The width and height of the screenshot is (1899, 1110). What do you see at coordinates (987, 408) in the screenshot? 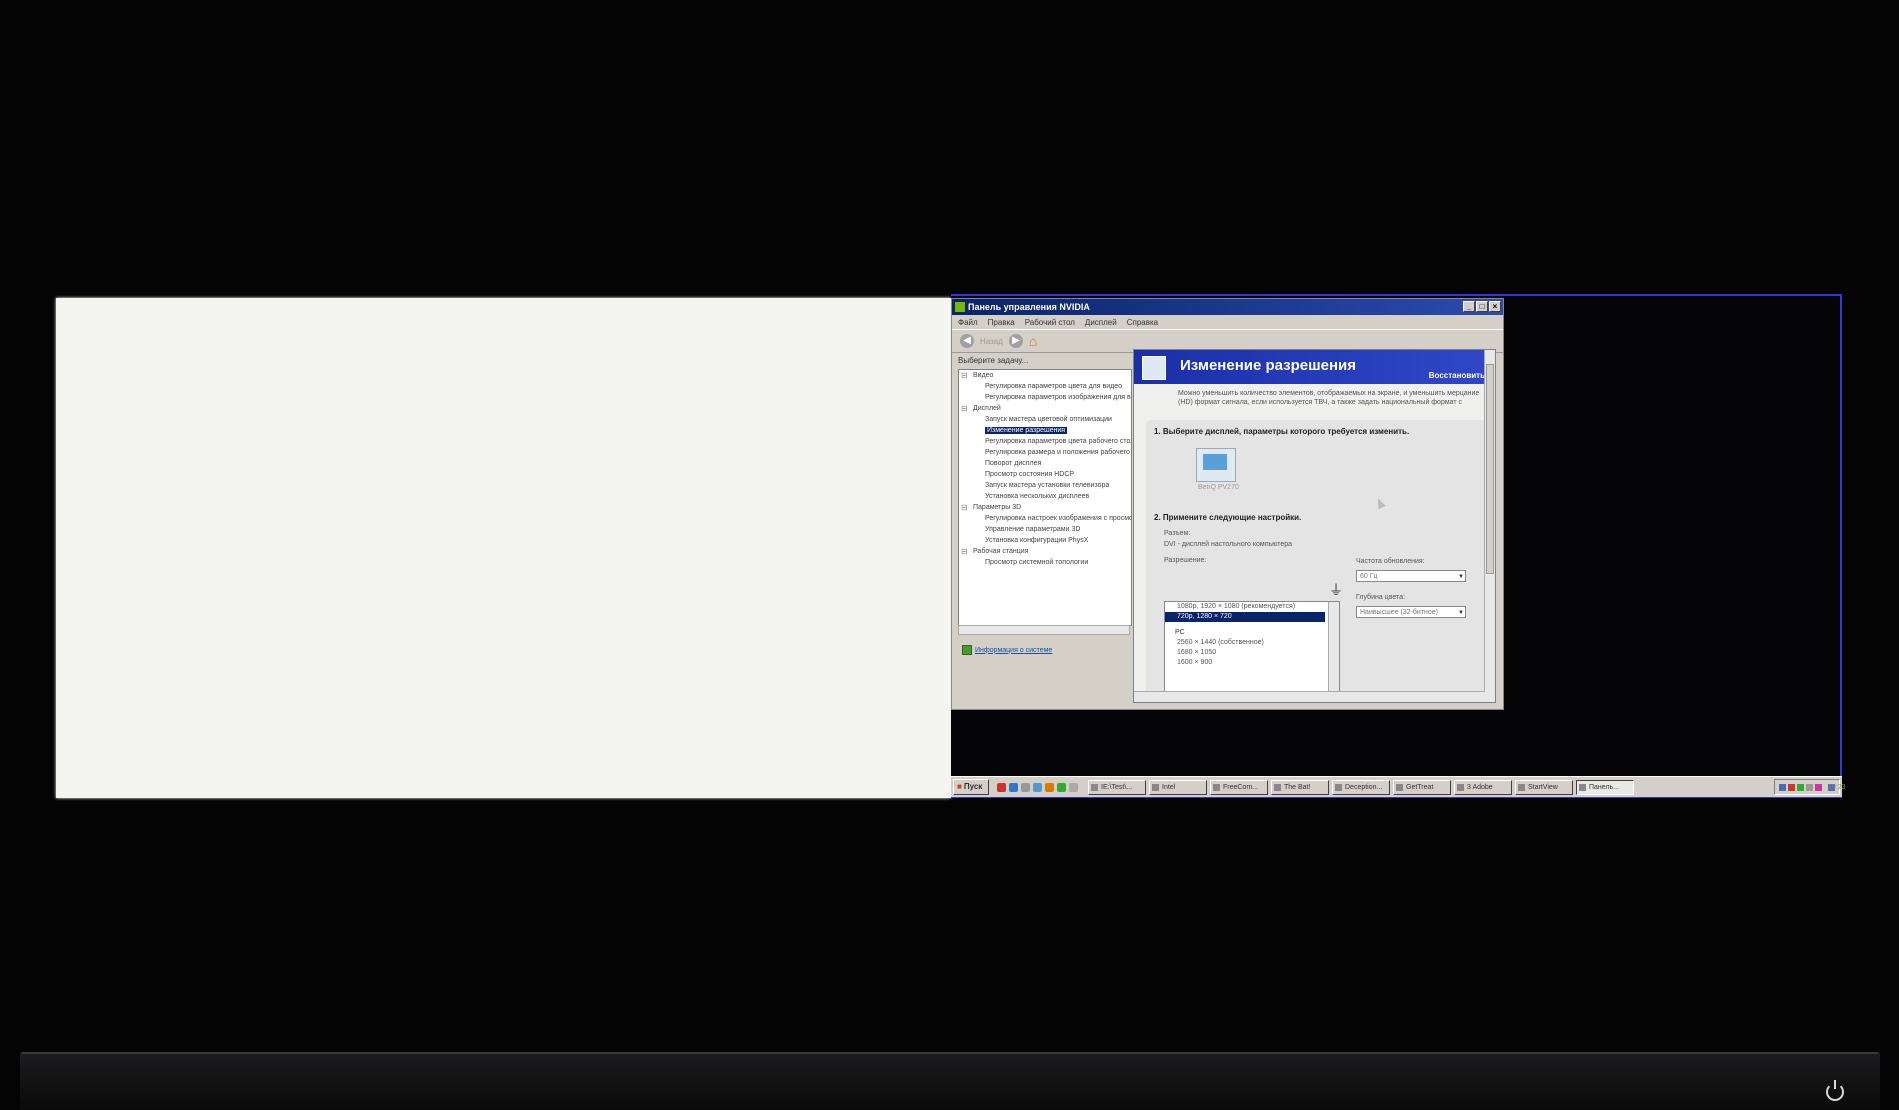
I see `tree-item-label: Дисплей` at bounding box center [987, 408].